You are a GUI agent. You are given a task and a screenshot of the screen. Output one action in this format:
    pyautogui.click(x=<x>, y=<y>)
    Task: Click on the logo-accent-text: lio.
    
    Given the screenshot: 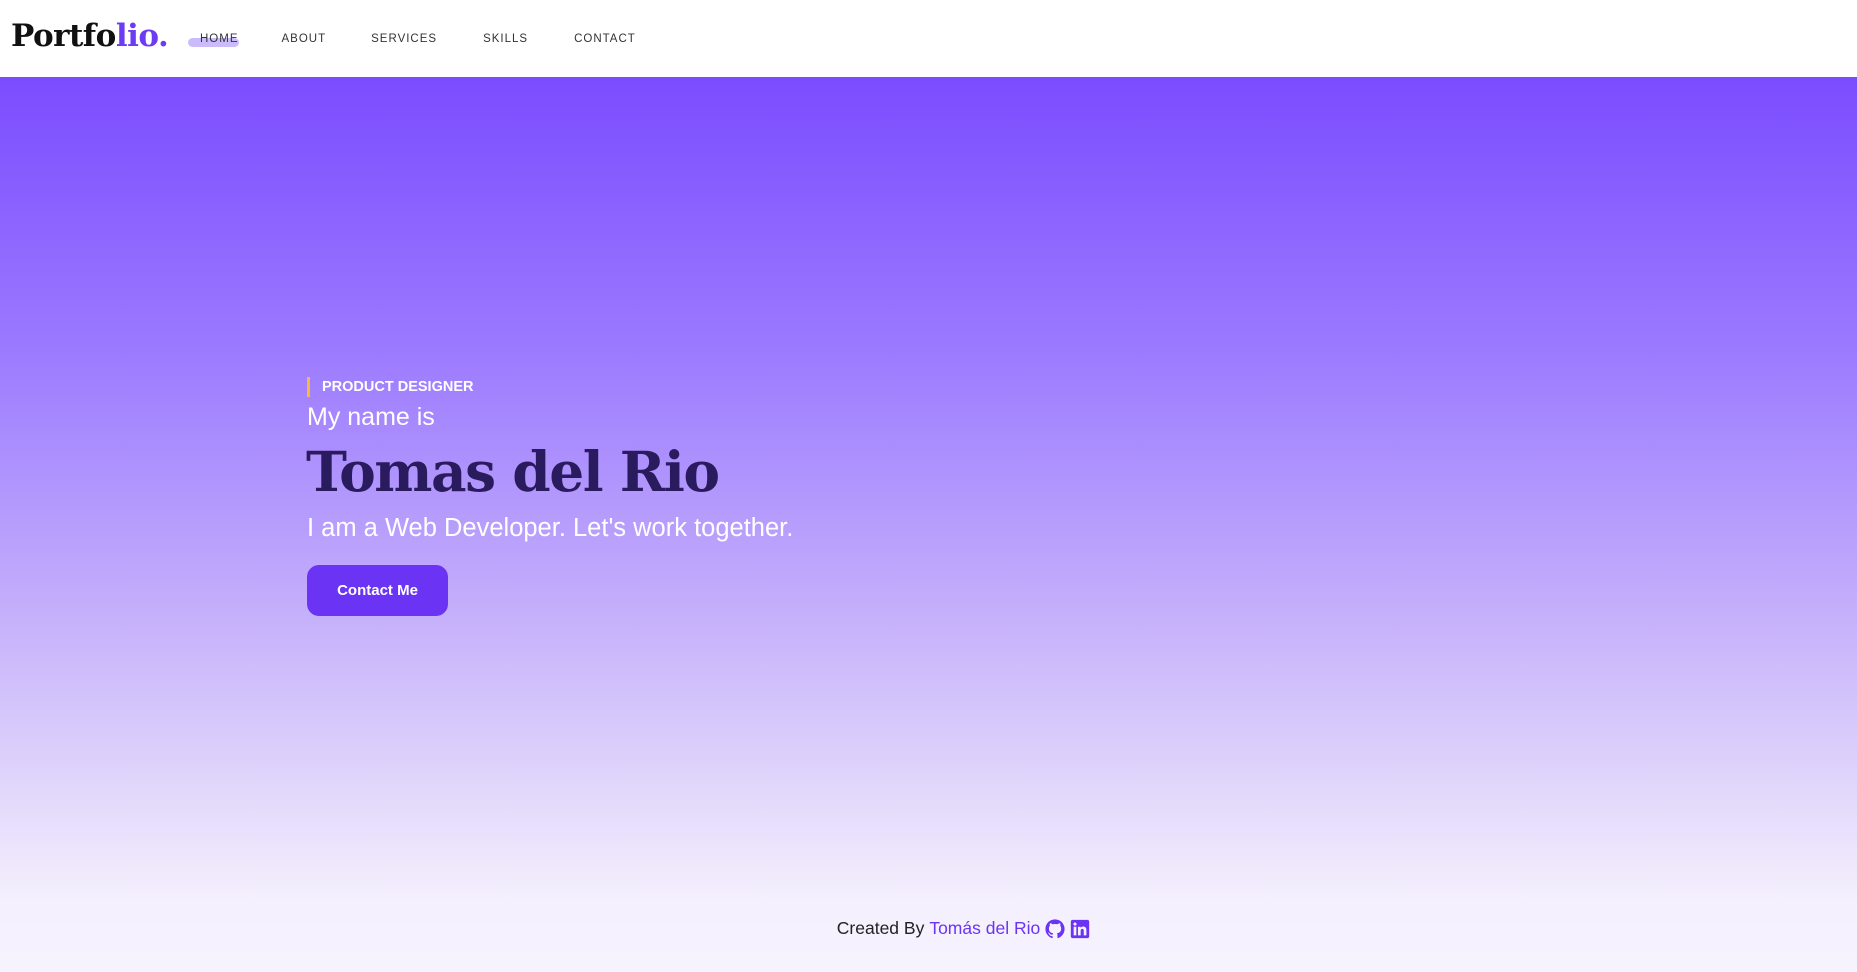 What is the action you would take?
    pyautogui.click(x=142, y=36)
    